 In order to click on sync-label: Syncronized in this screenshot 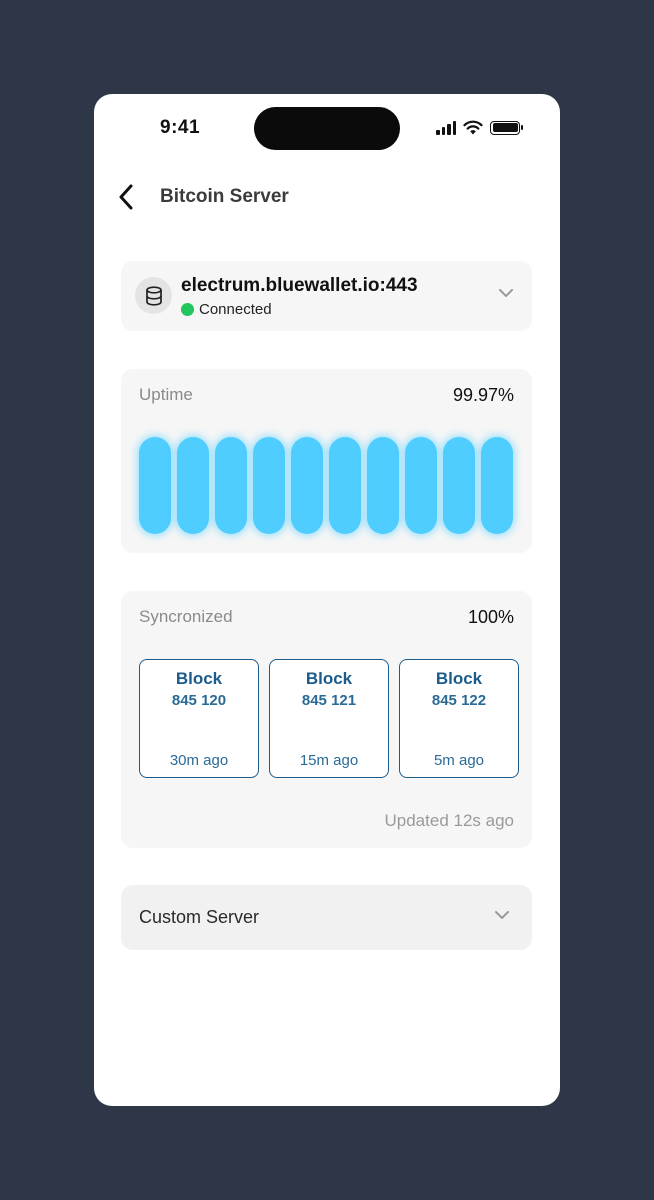, I will do `click(186, 616)`.